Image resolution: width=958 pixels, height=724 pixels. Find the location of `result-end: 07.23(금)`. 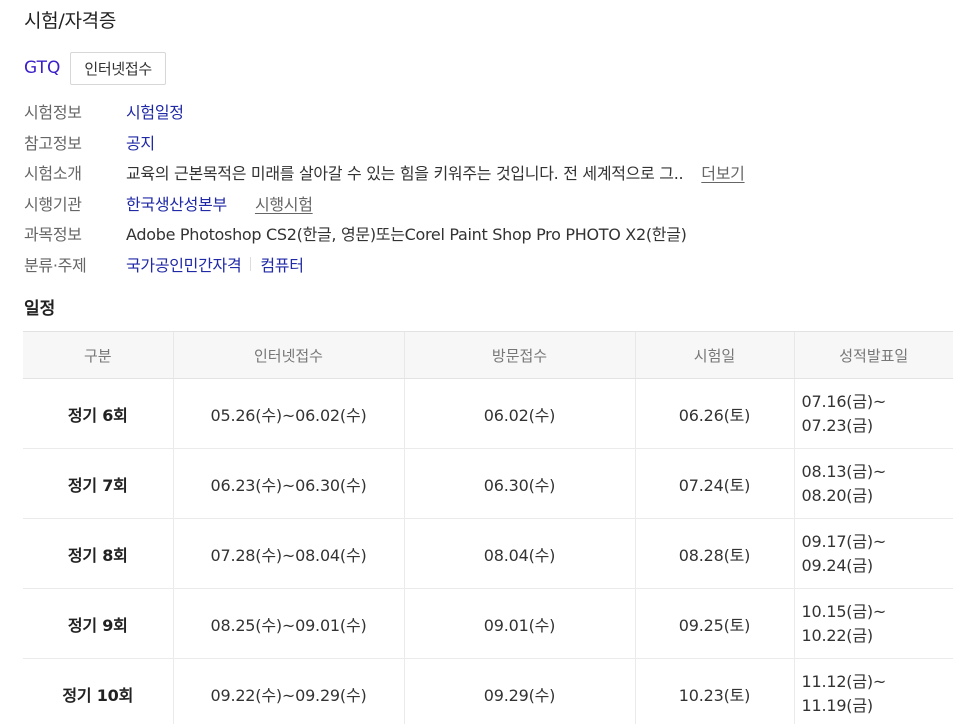

result-end: 07.23(금) is located at coordinates (837, 425).